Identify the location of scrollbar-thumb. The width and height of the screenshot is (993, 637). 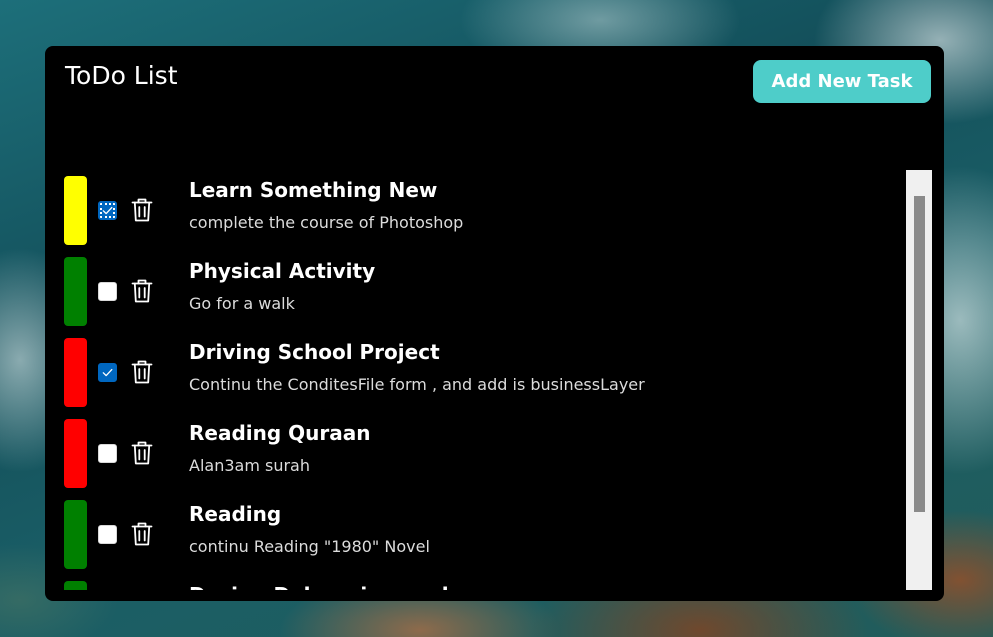
(919, 354).